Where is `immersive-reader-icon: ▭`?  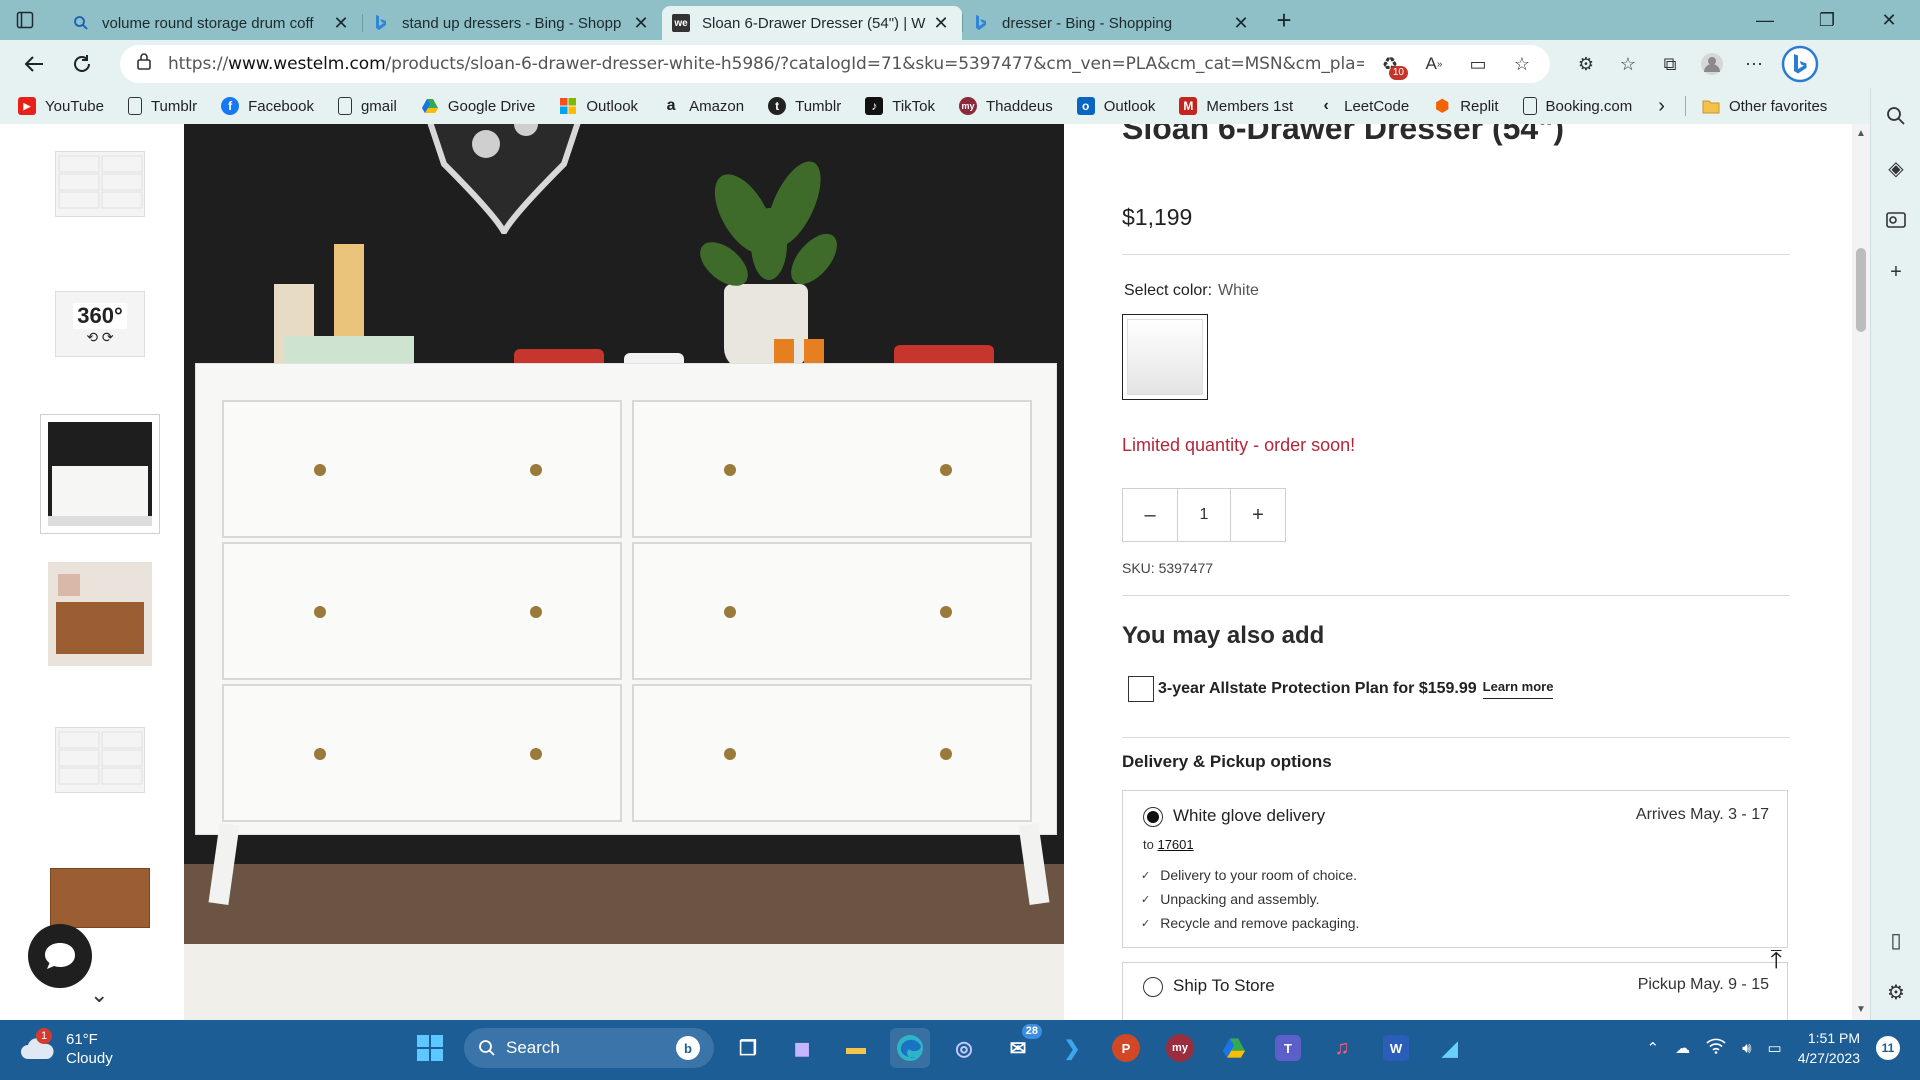 immersive-reader-icon: ▭ is located at coordinates (1478, 64).